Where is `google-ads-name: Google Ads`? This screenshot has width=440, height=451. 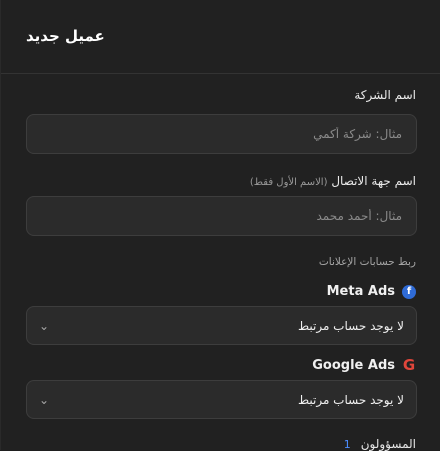
google-ads-name: Google Ads is located at coordinates (353, 365).